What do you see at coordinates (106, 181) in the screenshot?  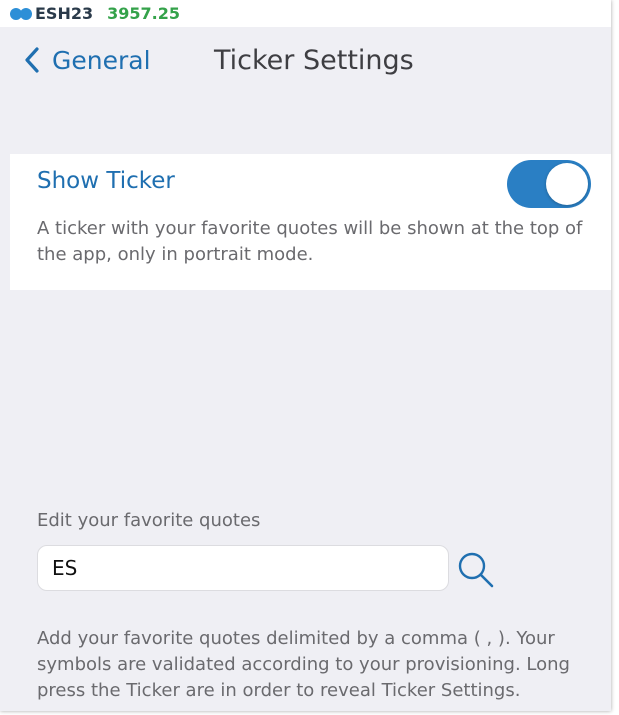 I see `show-ticker-label: Show Ticker` at bounding box center [106, 181].